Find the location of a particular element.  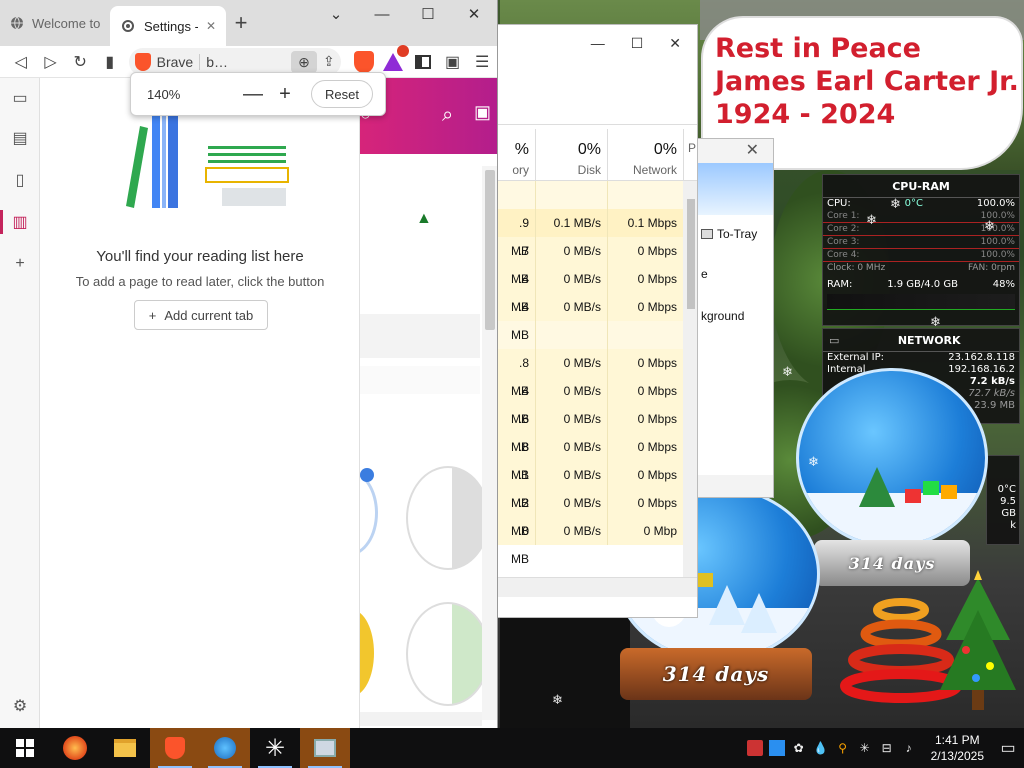

add-icon: + is located at coordinates (20, 263).